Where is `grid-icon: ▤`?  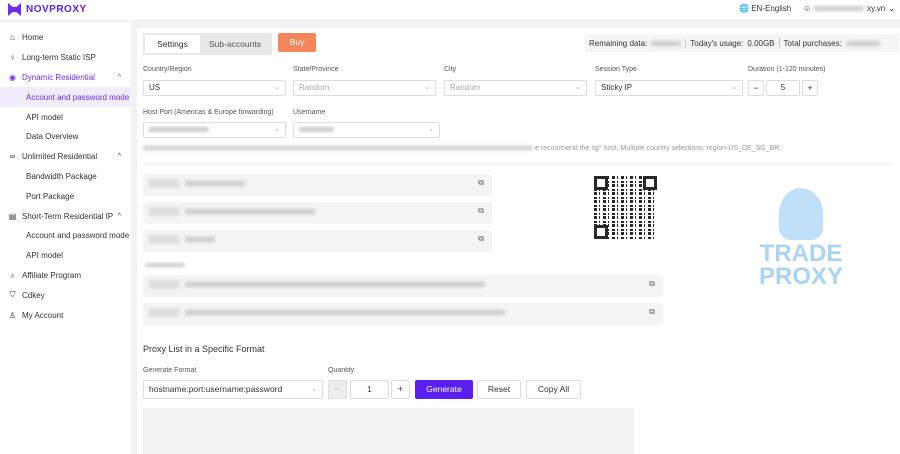
grid-icon: ▤ is located at coordinates (12, 216).